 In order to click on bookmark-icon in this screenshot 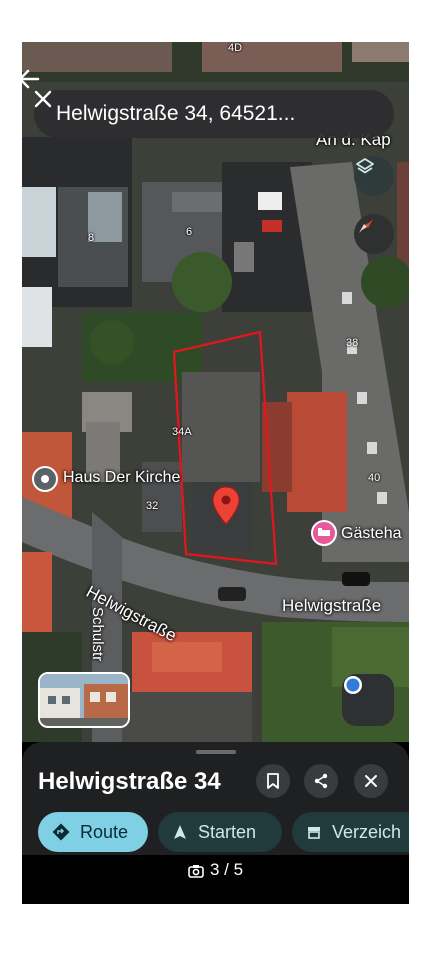, I will do `click(273, 781)`.